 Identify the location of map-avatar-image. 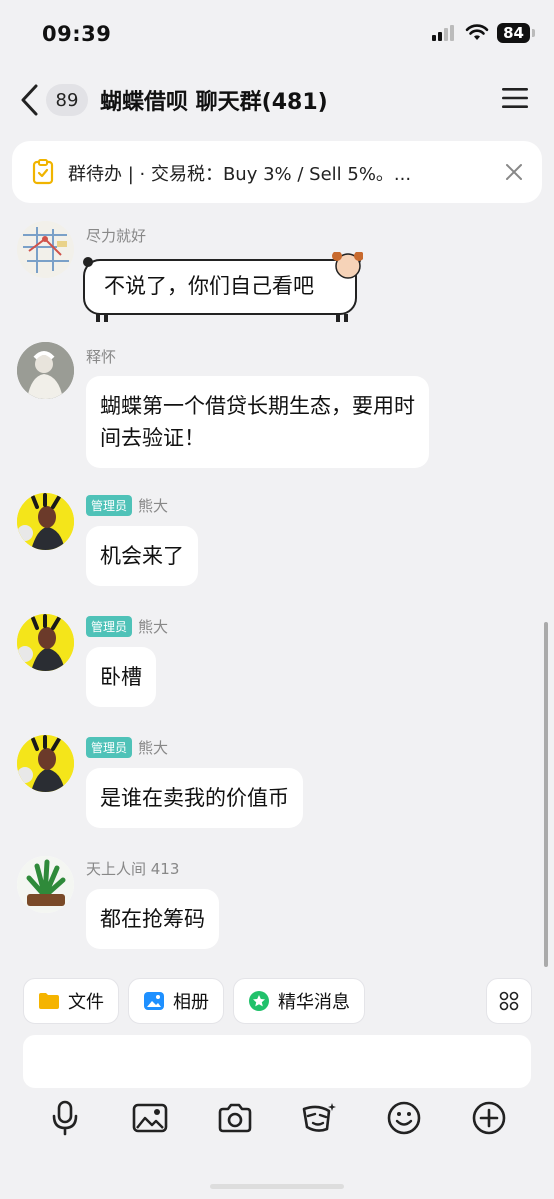
(45, 249).